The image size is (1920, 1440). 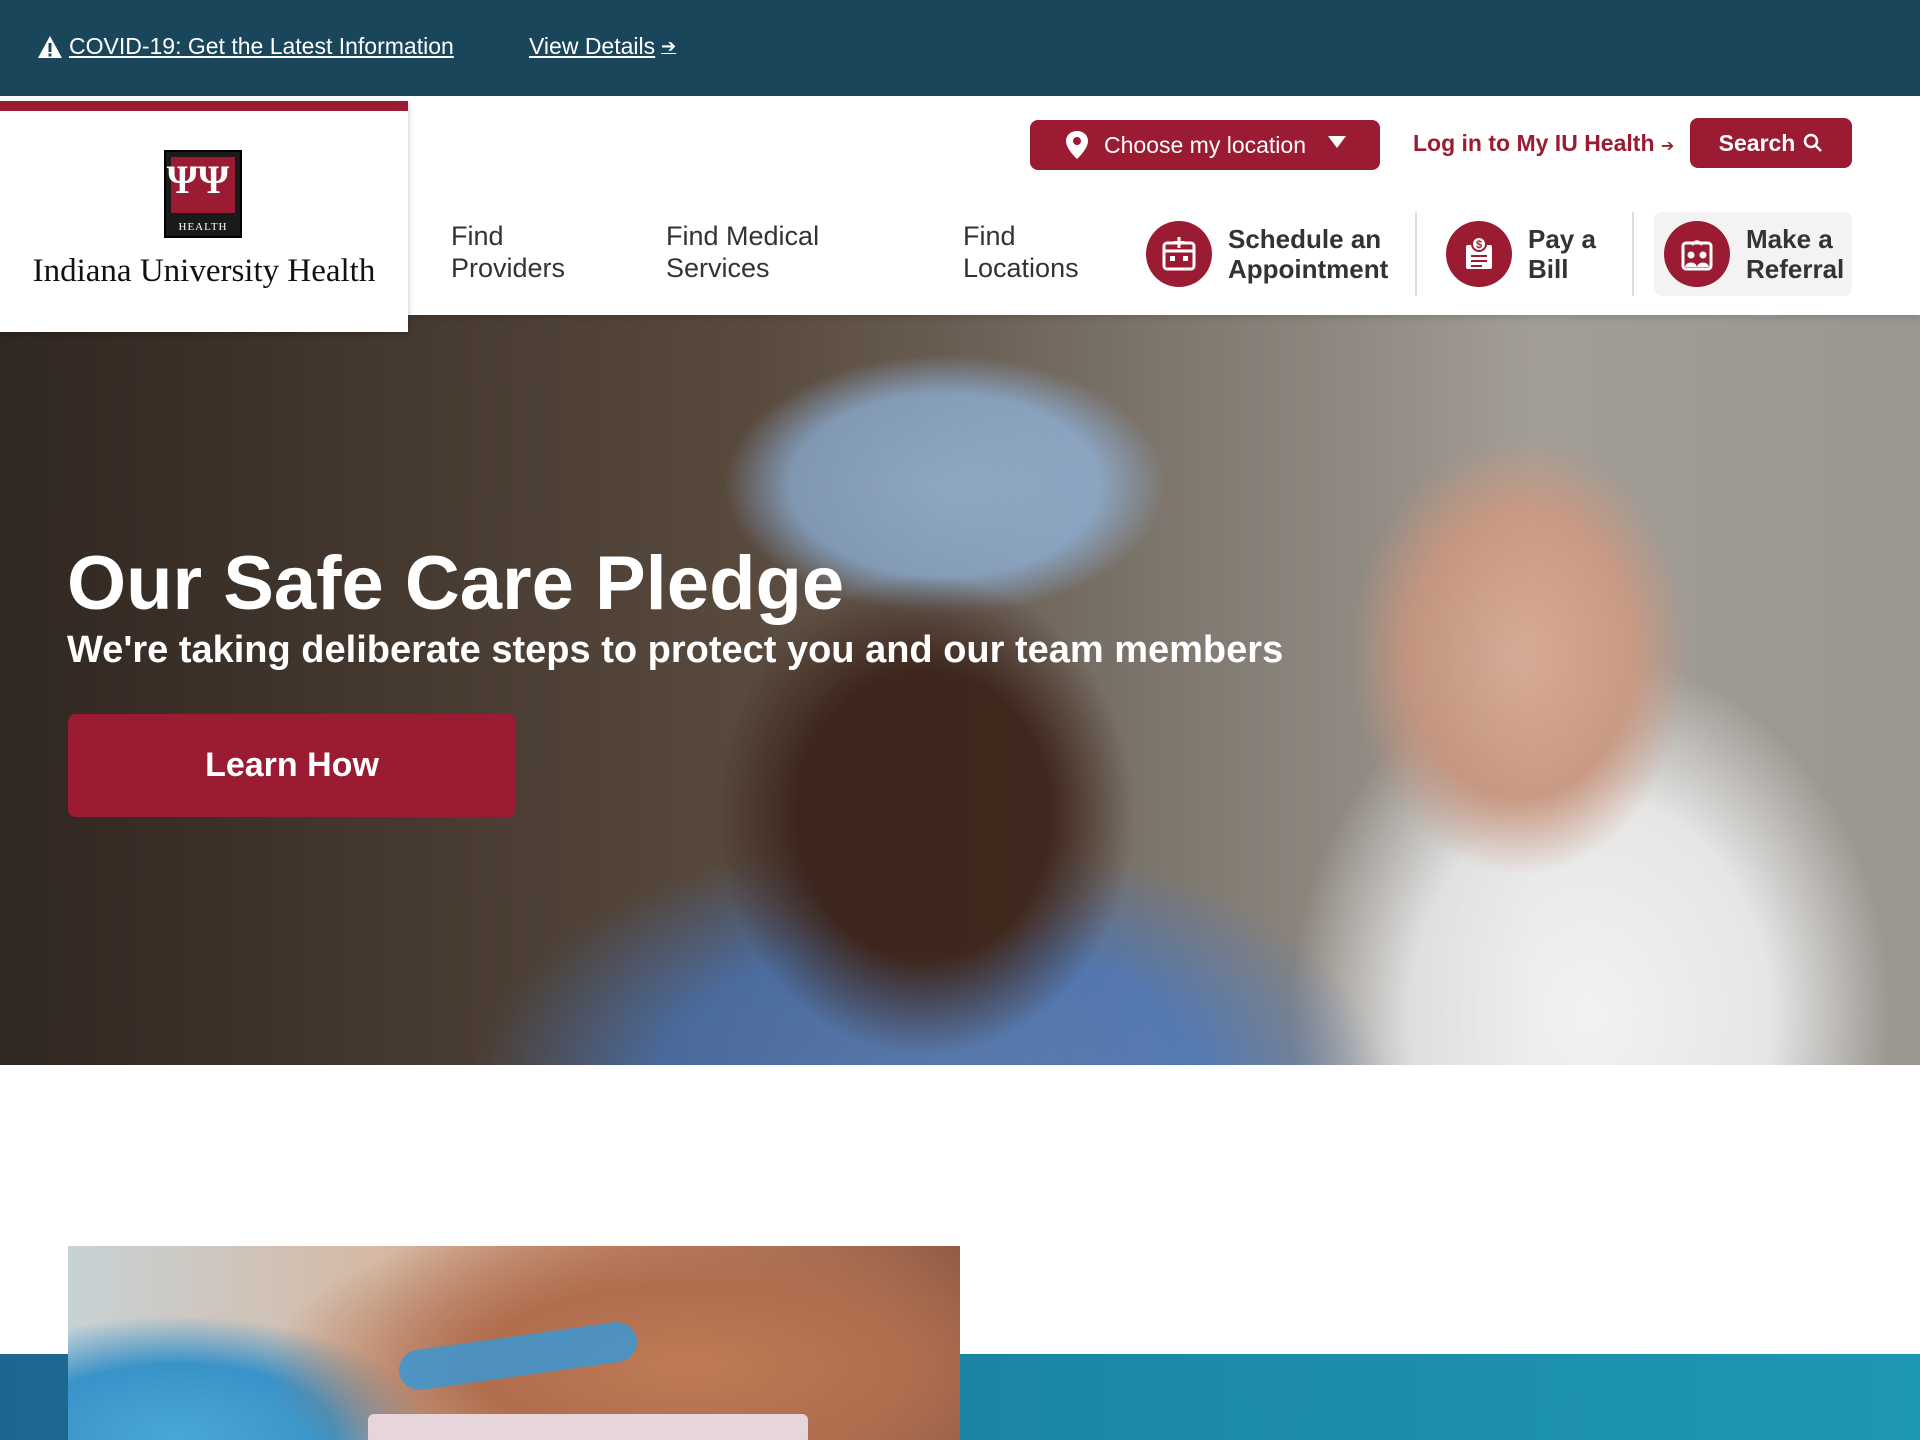 What do you see at coordinates (1038, 252) in the screenshot?
I see `nav-find-locations: Find Locations` at bounding box center [1038, 252].